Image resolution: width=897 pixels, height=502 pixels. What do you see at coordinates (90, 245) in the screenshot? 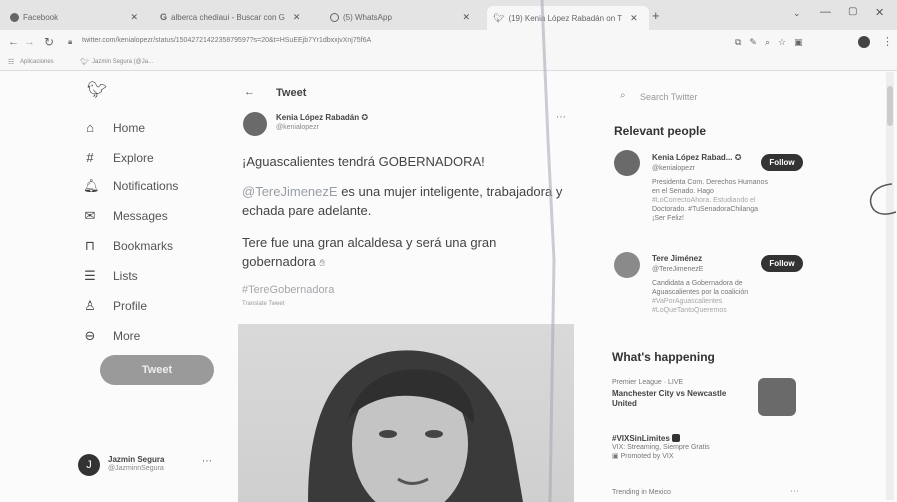
I see `bookmark-icon: ⊓` at bounding box center [90, 245].